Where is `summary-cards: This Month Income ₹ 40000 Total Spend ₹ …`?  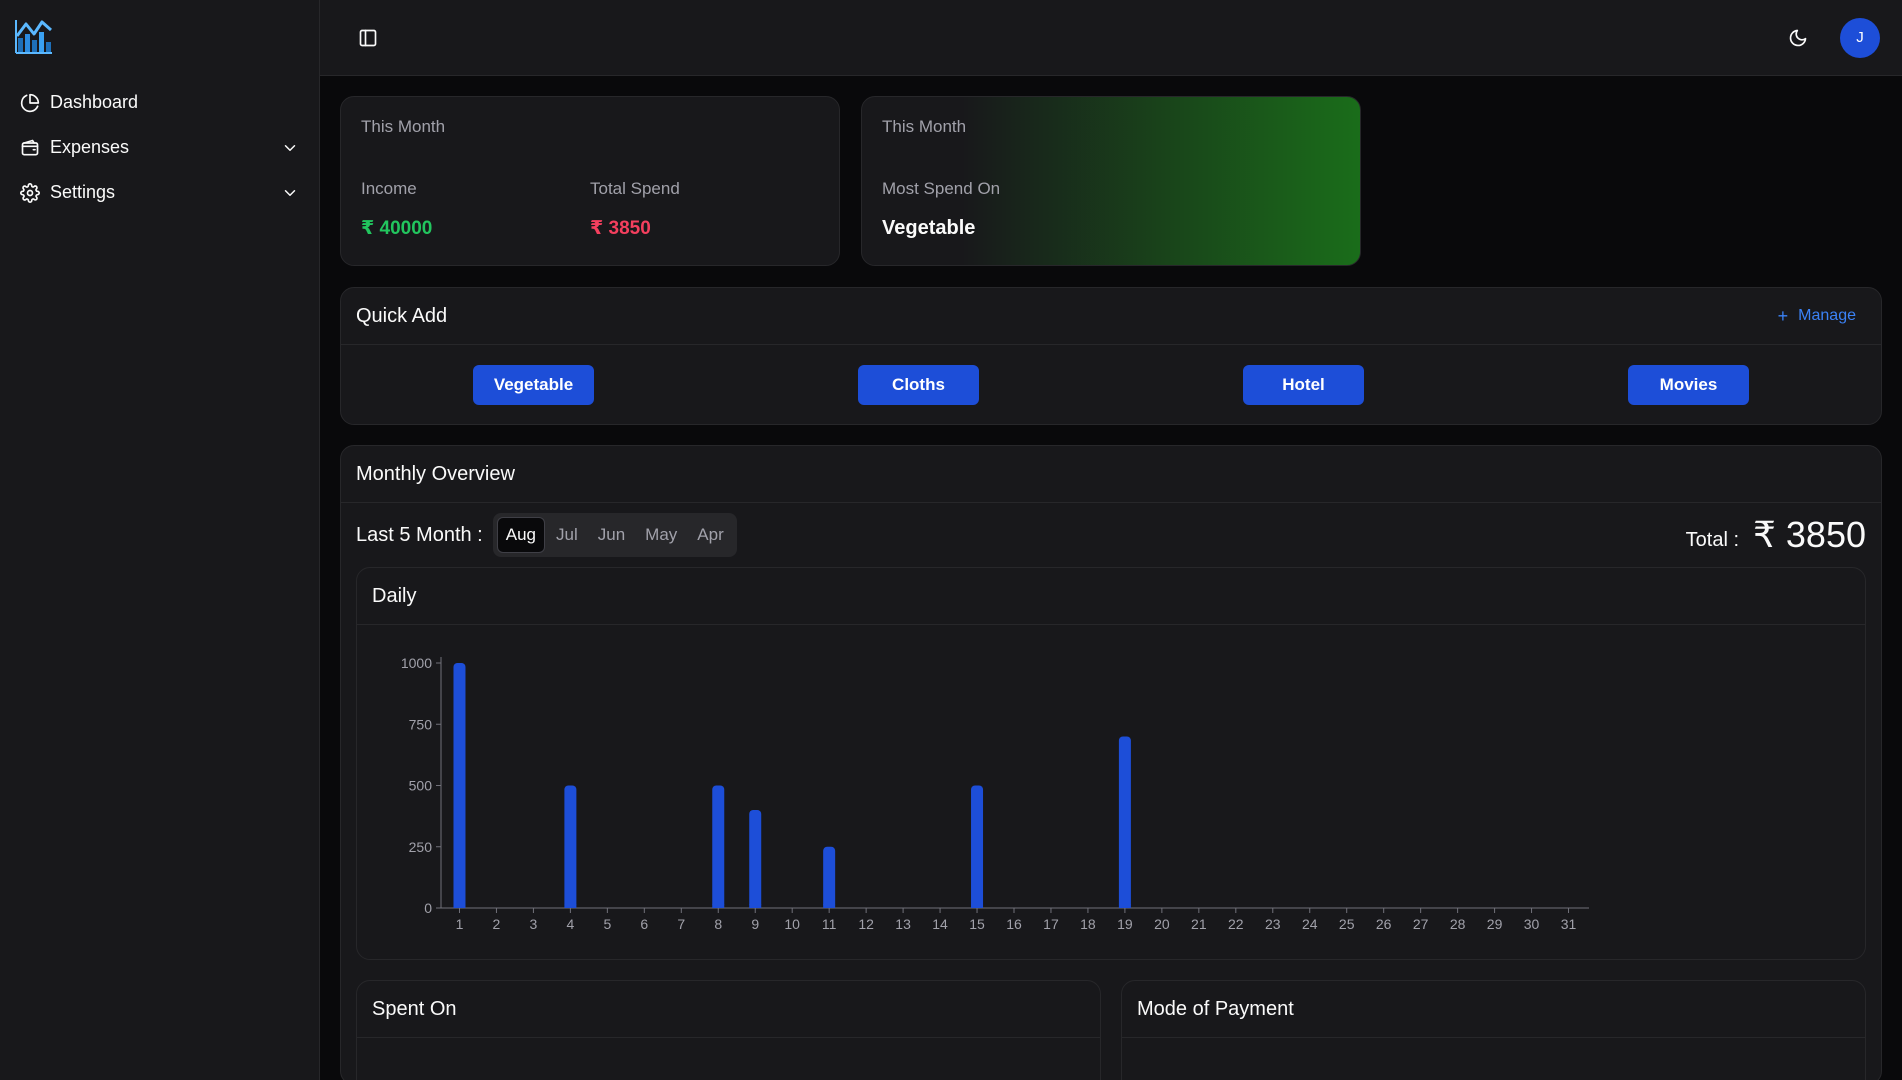 summary-cards: This Month Income ₹ 40000 Total Spend ₹ … is located at coordinates (1111, 181).